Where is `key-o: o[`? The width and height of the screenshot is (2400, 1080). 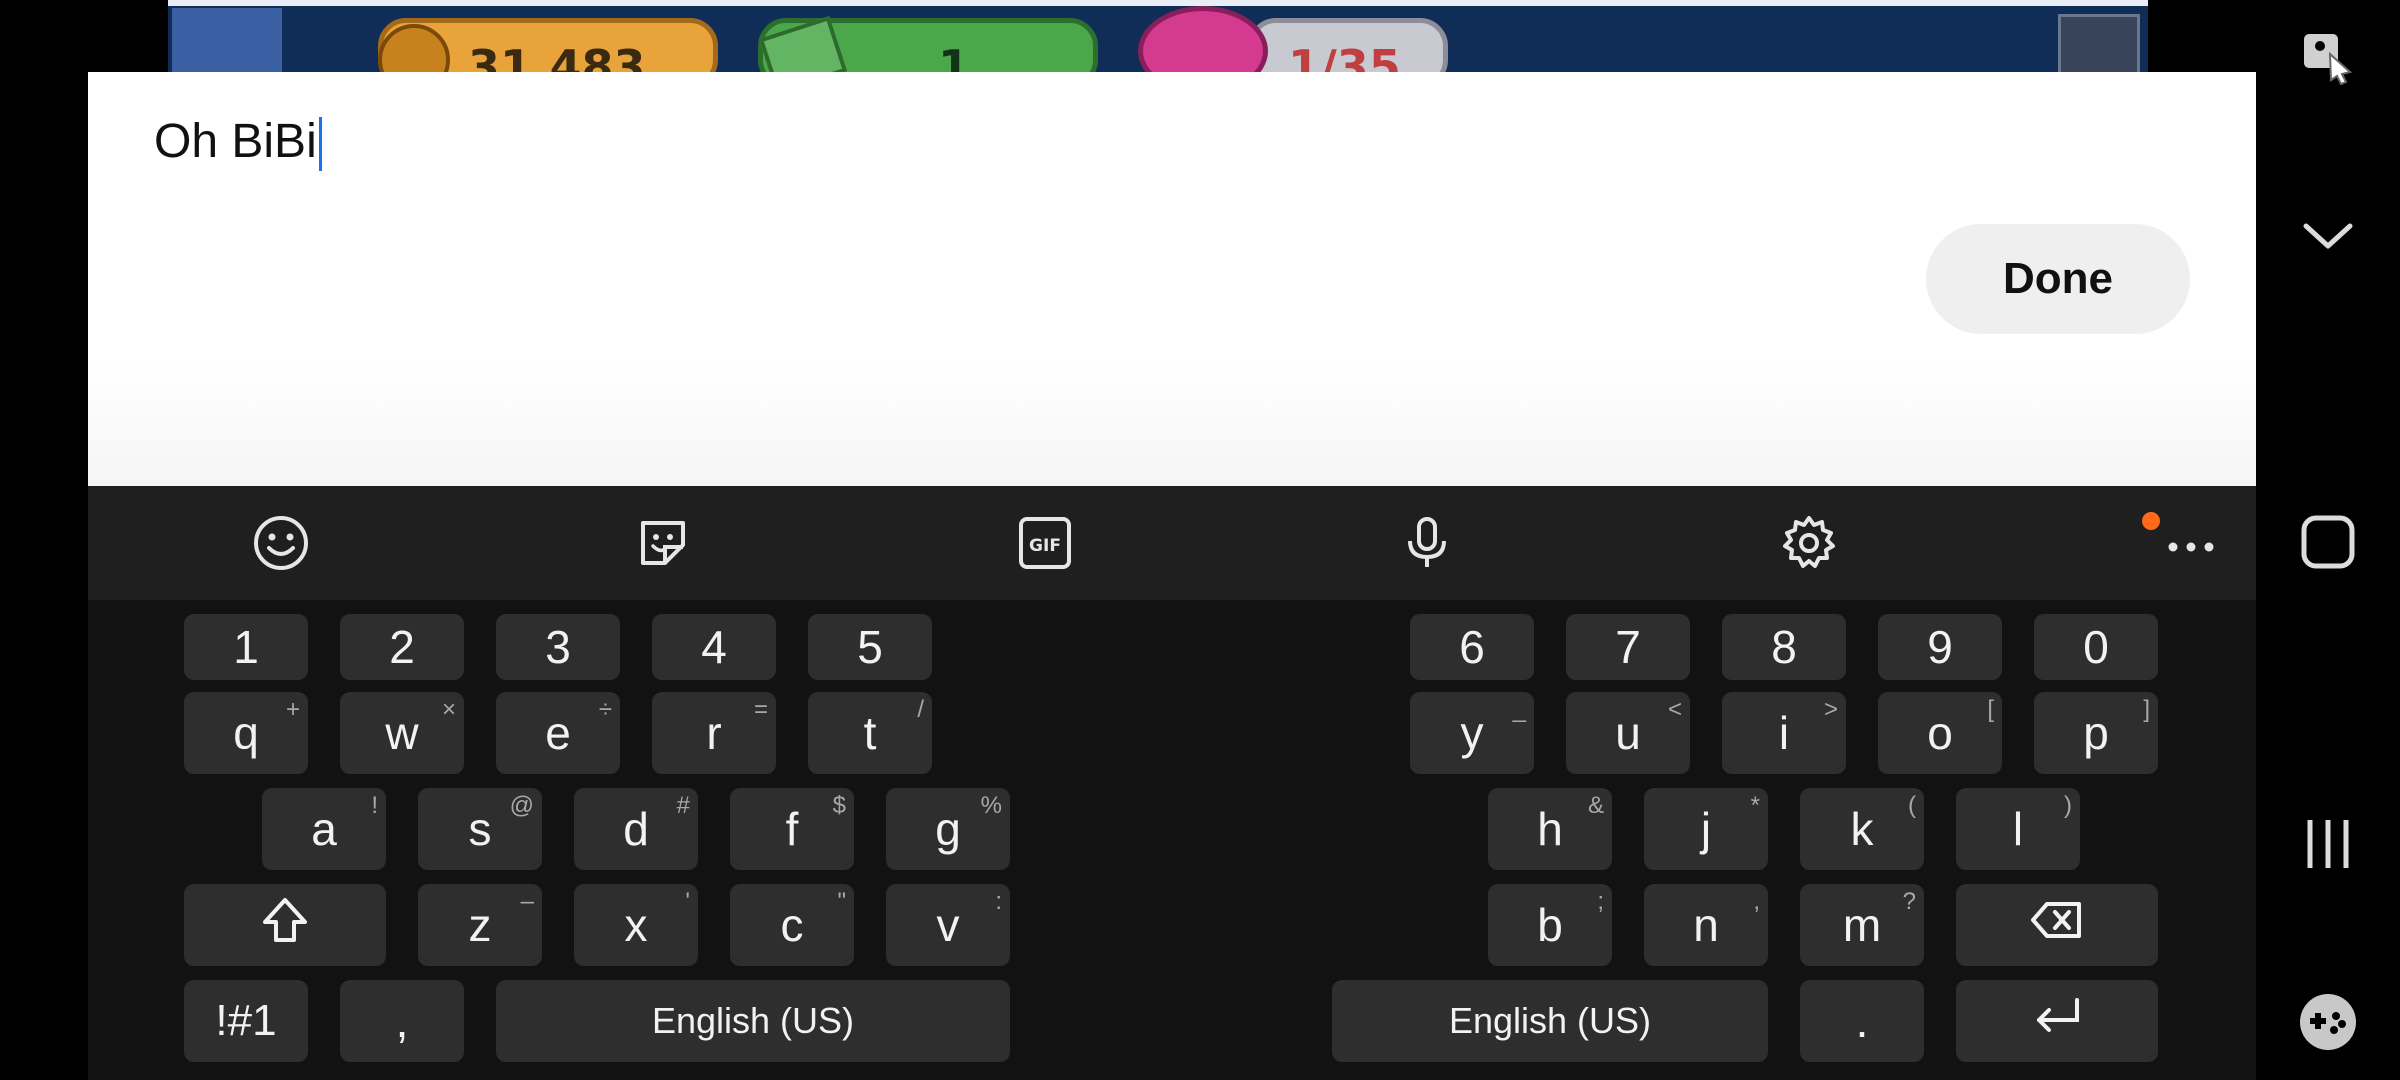 key-o: o[ is located at coordinates (1940, 733).